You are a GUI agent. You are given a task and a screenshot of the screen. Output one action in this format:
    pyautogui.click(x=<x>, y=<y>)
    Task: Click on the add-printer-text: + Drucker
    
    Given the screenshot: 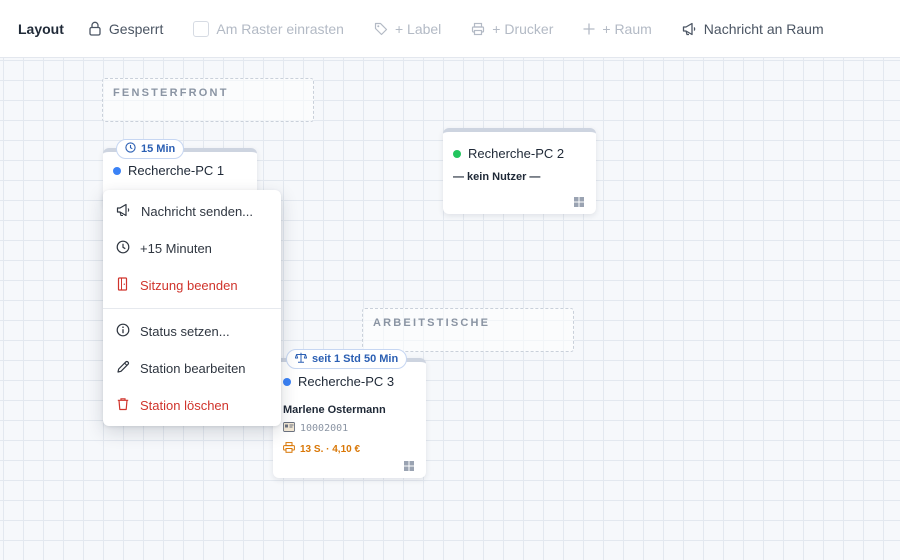 What is the action you would take?
    pyautogui.click(x=523, y=28)
    